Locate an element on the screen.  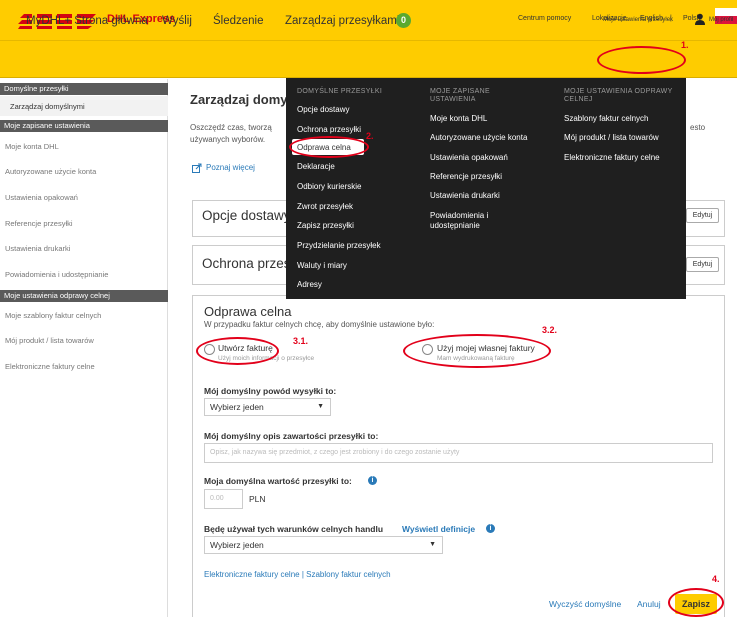
nav-my-profile: Mój profil is located at coordinates (721, 20).